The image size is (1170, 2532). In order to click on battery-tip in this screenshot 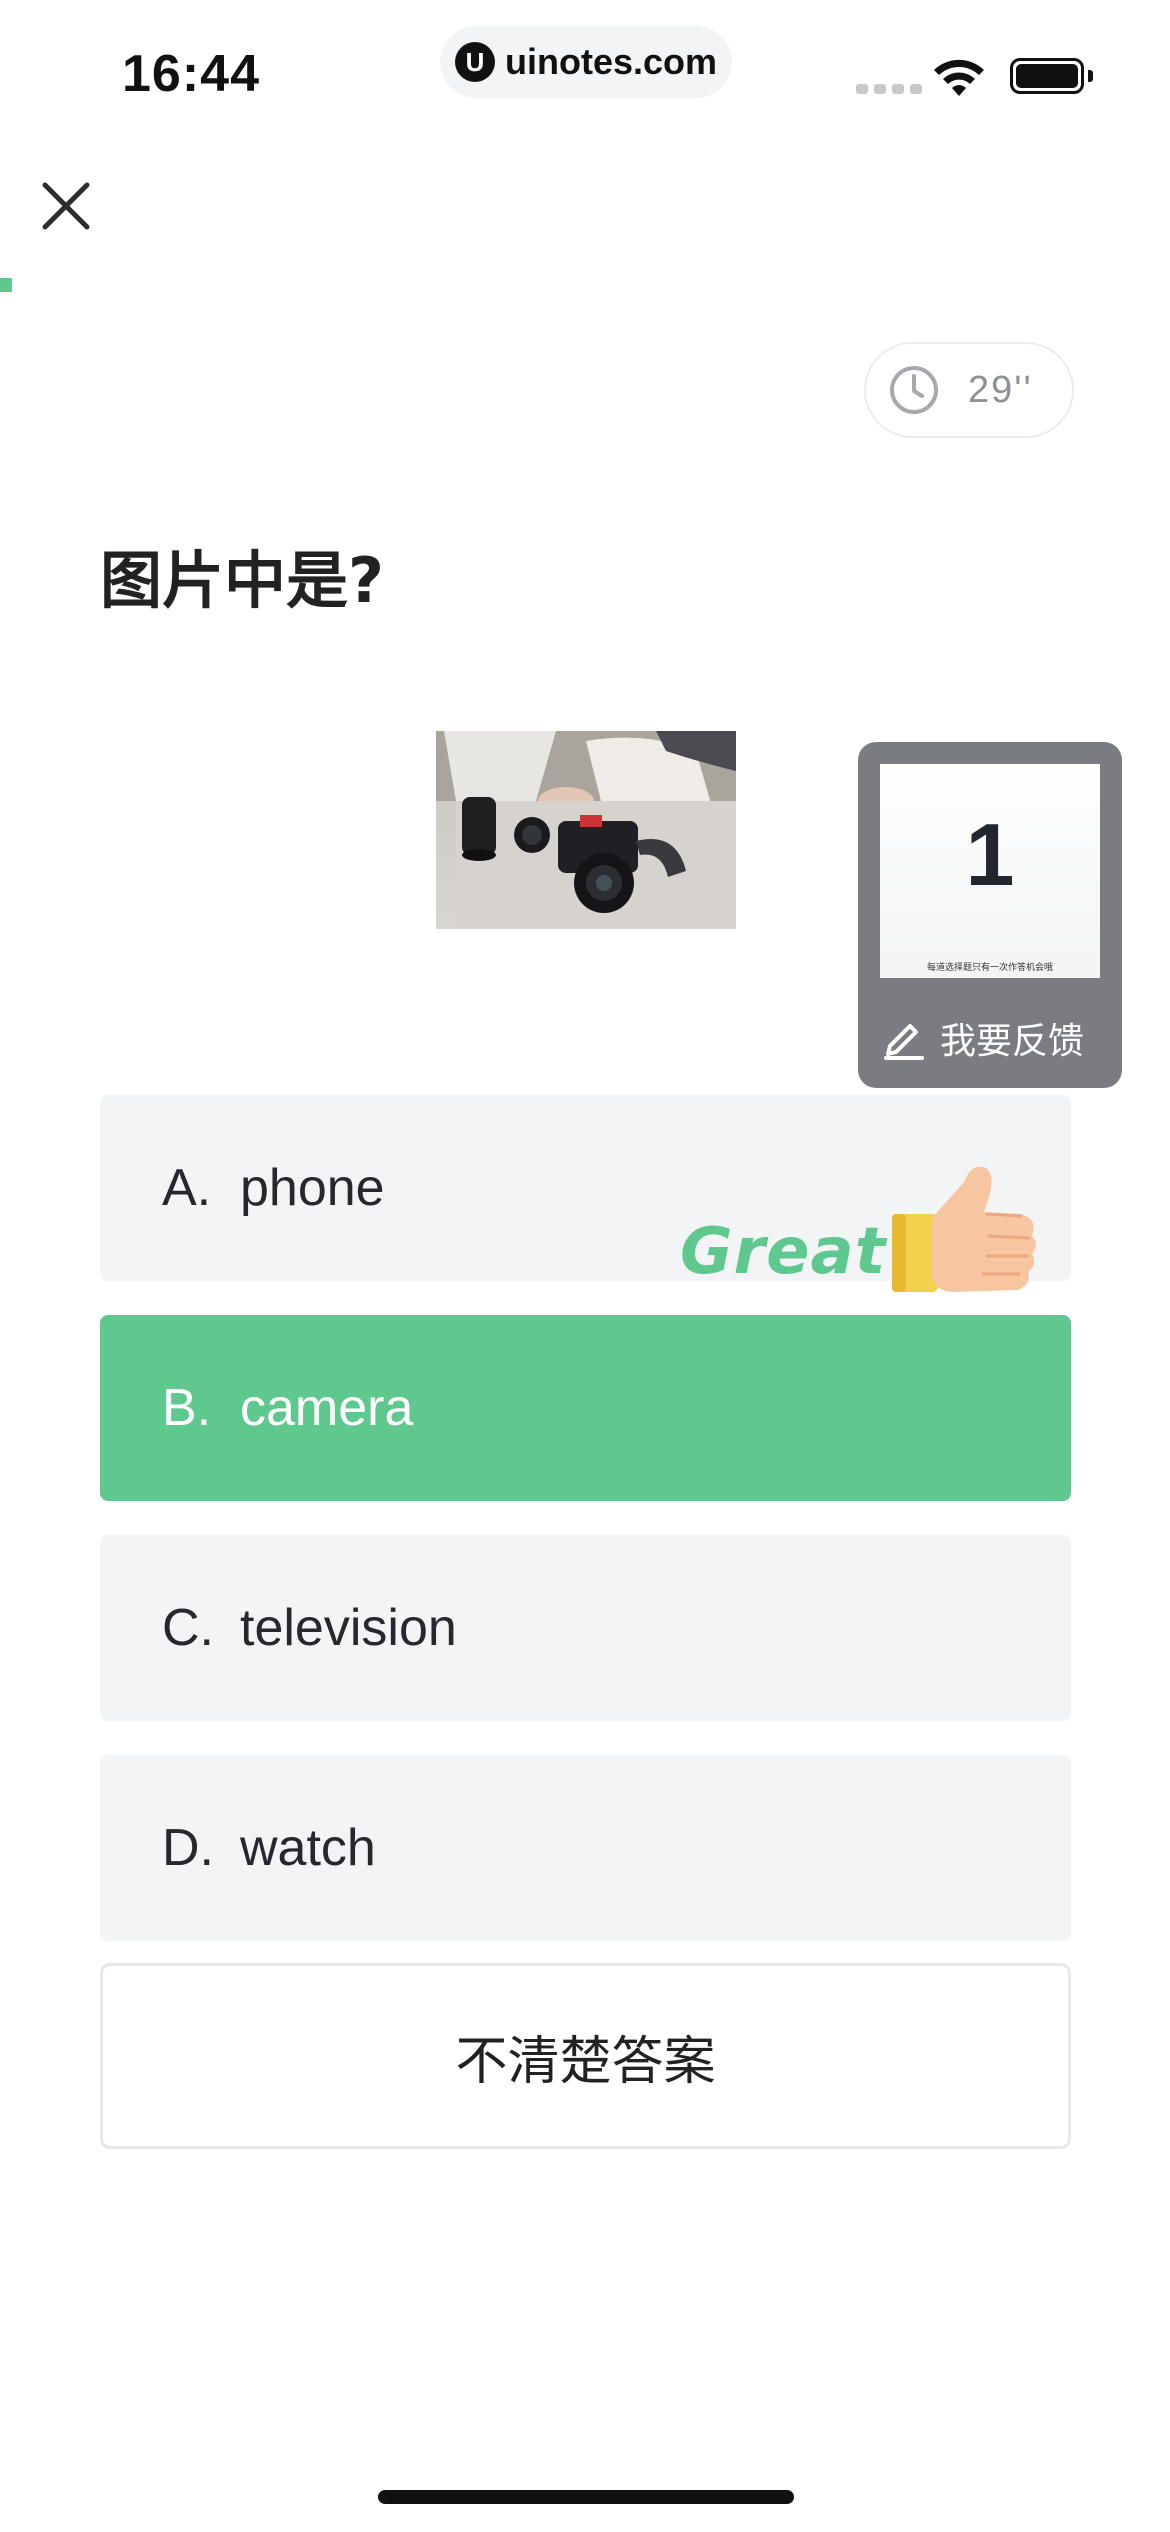, I will do `click(1090, 76)`.